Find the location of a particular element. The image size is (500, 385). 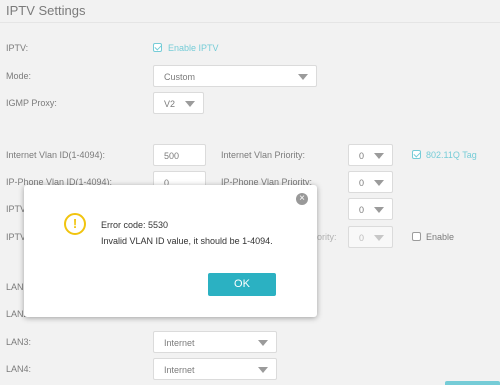

close-icon: × is located at coordinates (302, 199).